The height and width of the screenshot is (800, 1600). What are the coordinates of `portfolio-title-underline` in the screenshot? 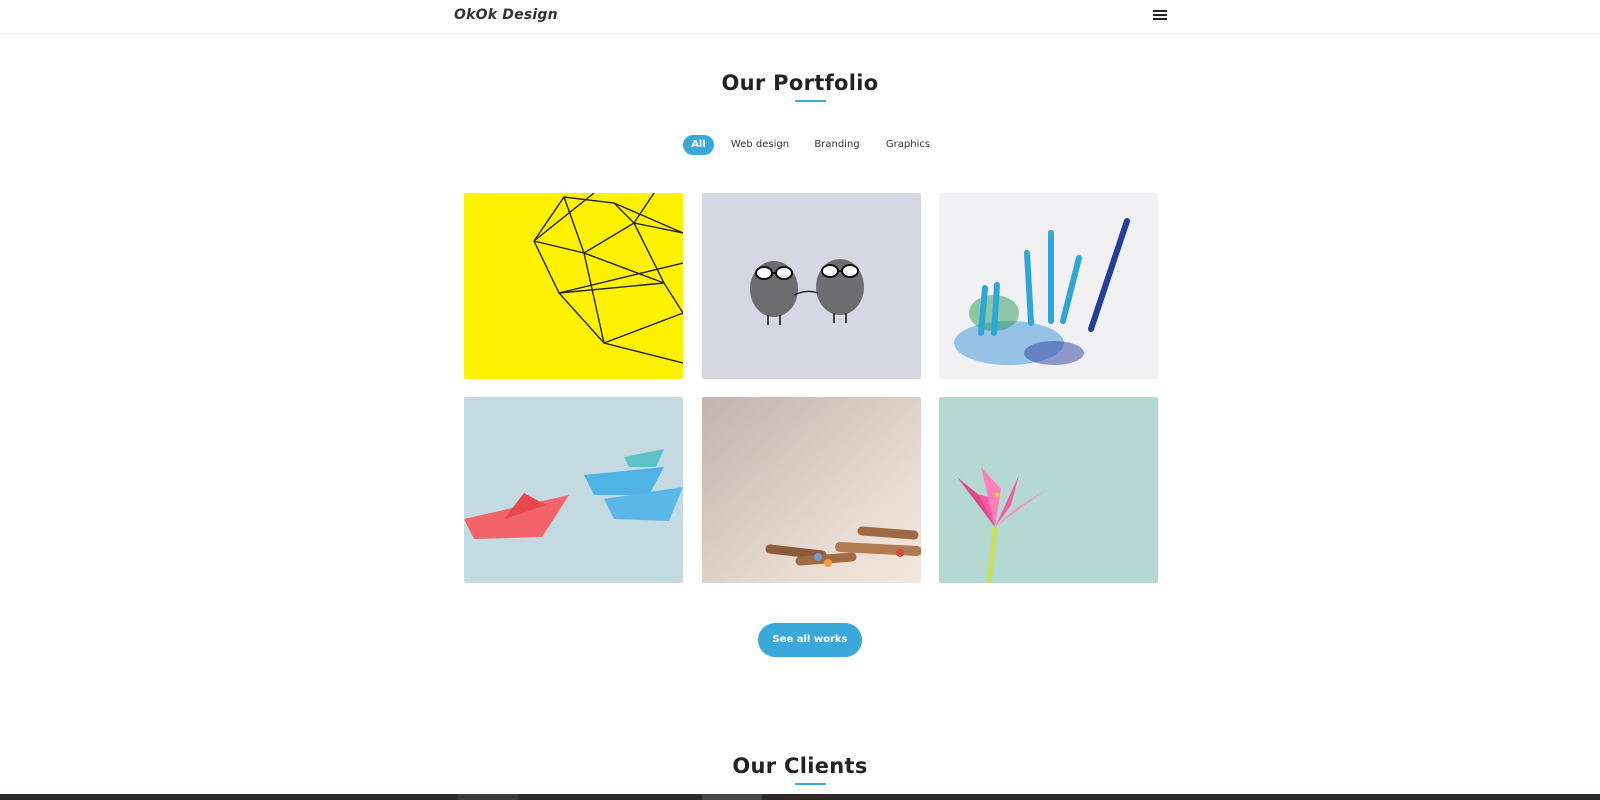 It's located at (810, 101).